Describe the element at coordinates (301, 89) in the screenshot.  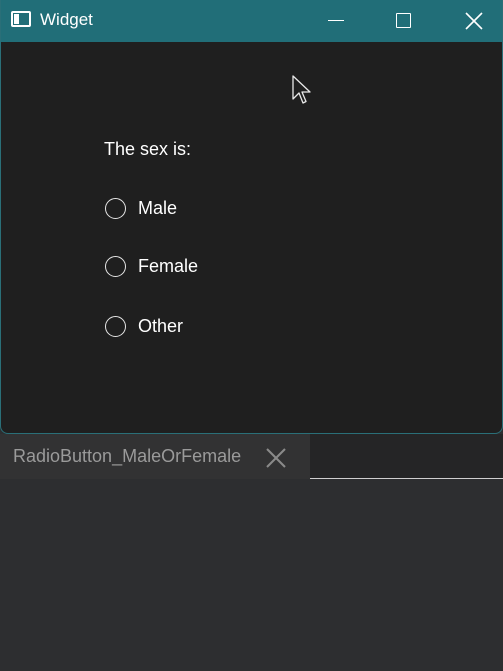
I see `mouse-cursor-icon` at that location.